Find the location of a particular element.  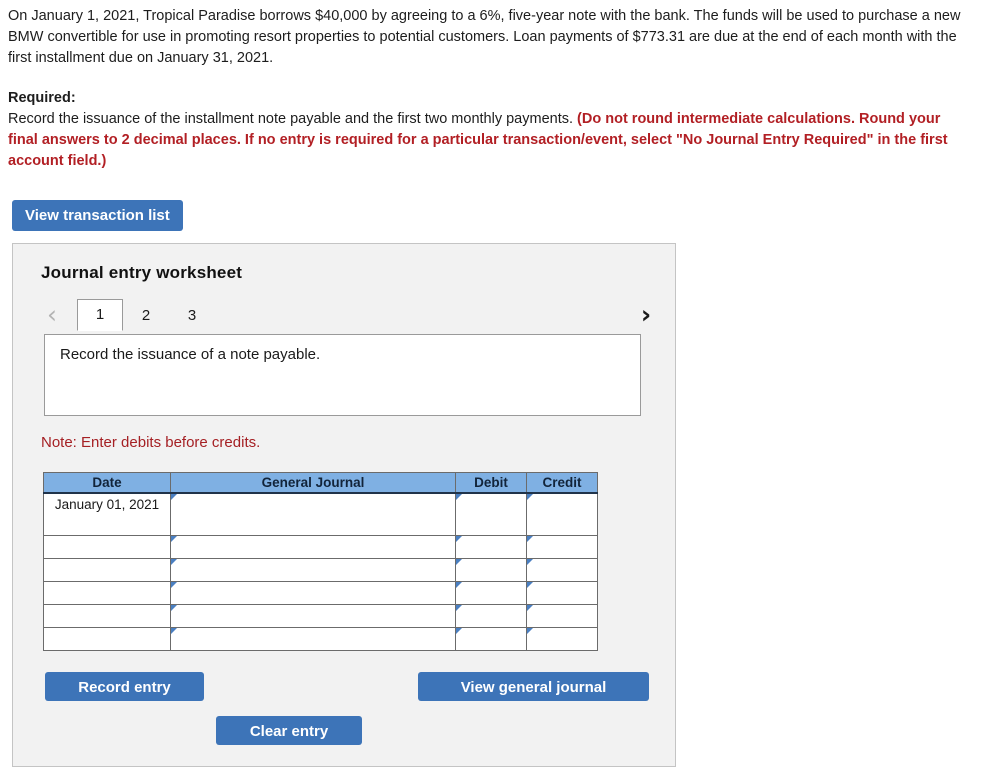

tab-2: 2 is located at coordinates (146, 315).